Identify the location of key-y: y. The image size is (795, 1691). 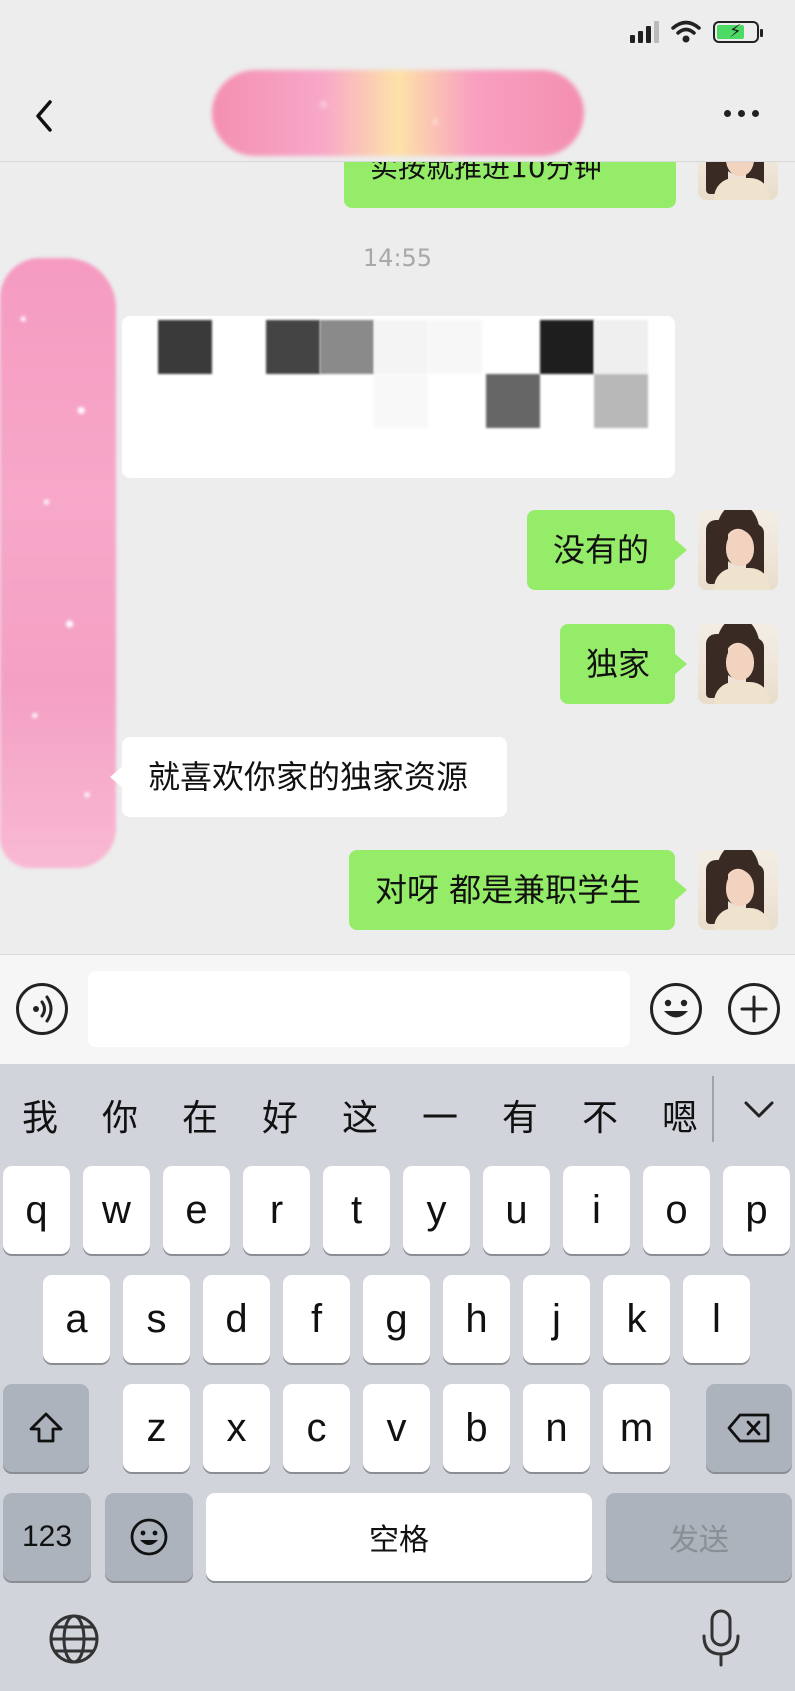
(436, 1210).